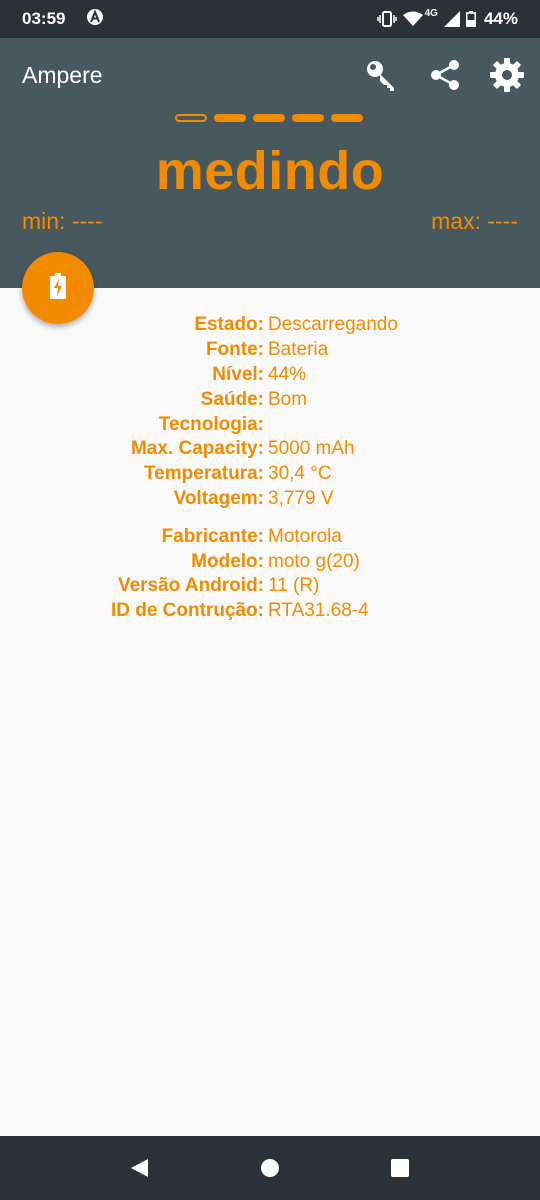 The height and width of the screenshot is (1200, 540). What do you see at coordinates (445, 75) in the screenshot?
I see `share-icon` at bounding box center [445, 75].